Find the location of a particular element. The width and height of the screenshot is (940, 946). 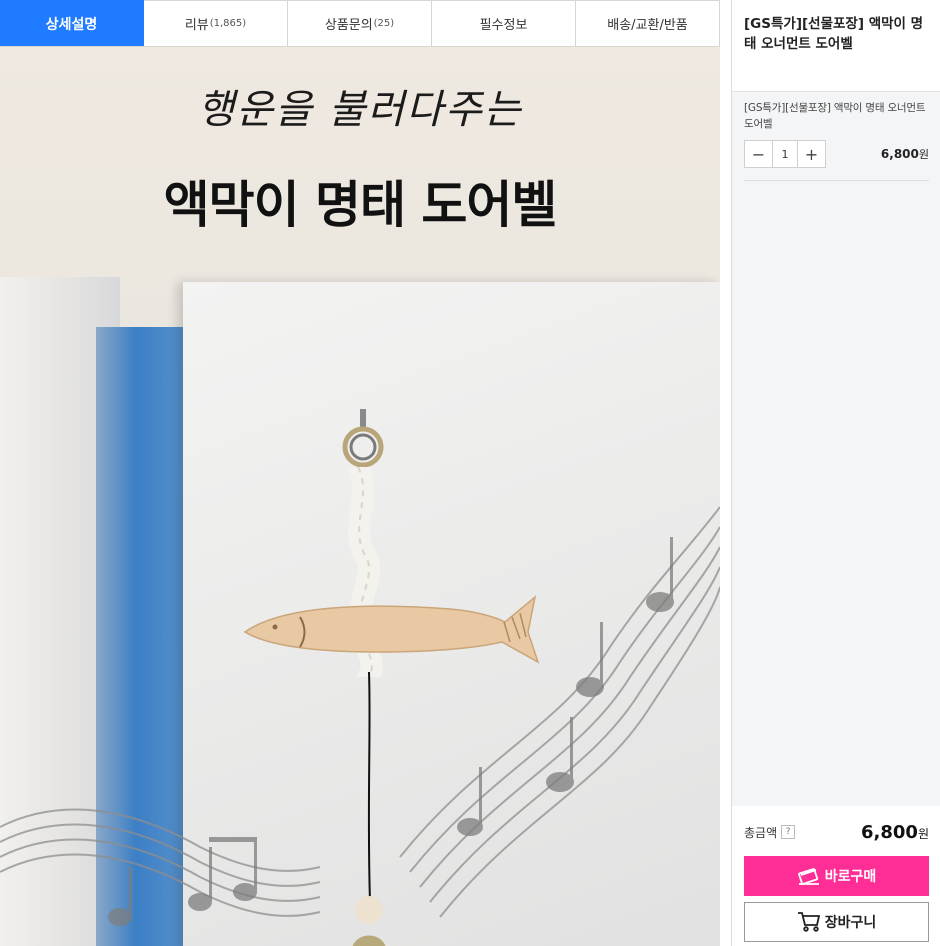

cart-icon is located at coordinates (809, 922).